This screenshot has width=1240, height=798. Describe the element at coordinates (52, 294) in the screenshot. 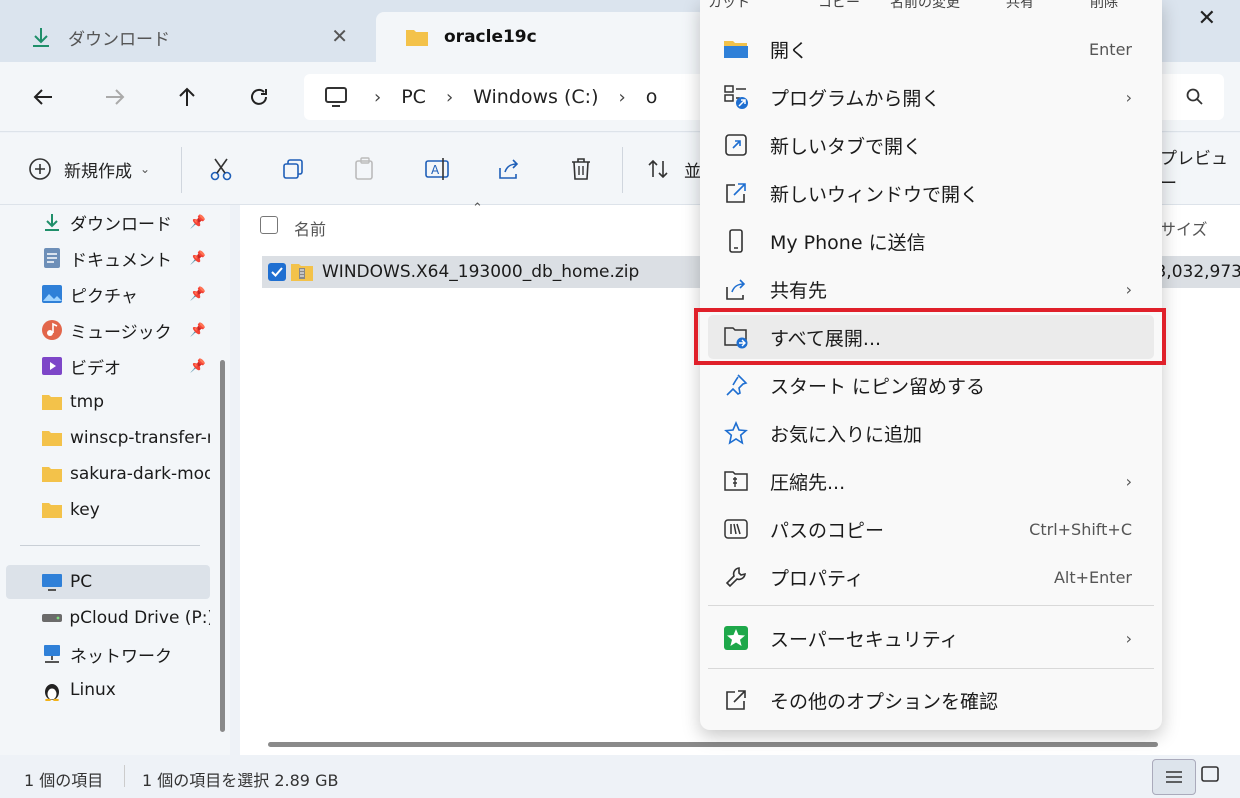

I see `picture-icon` at that location.